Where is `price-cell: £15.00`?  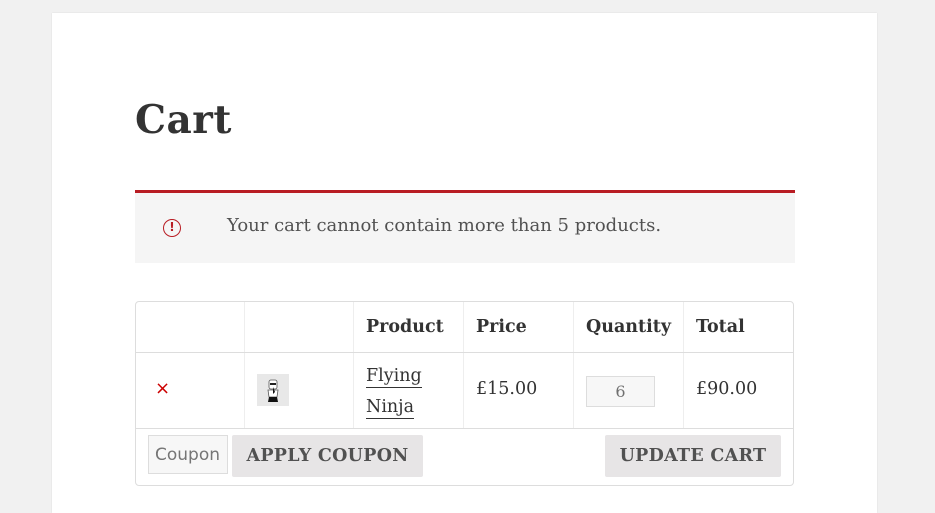
price-cell: £15.00 is located at coordinates (519, 390).